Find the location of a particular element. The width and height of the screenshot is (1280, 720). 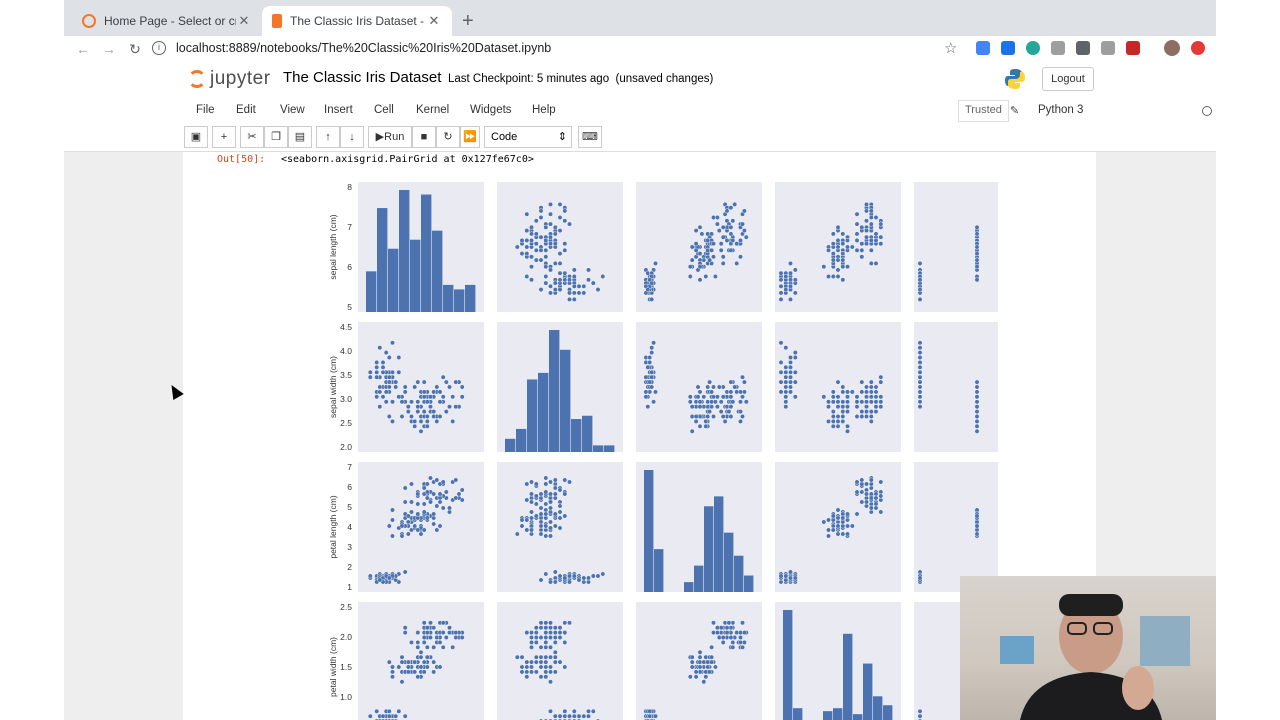

menu-view: View is located at coordinates (292, 110).